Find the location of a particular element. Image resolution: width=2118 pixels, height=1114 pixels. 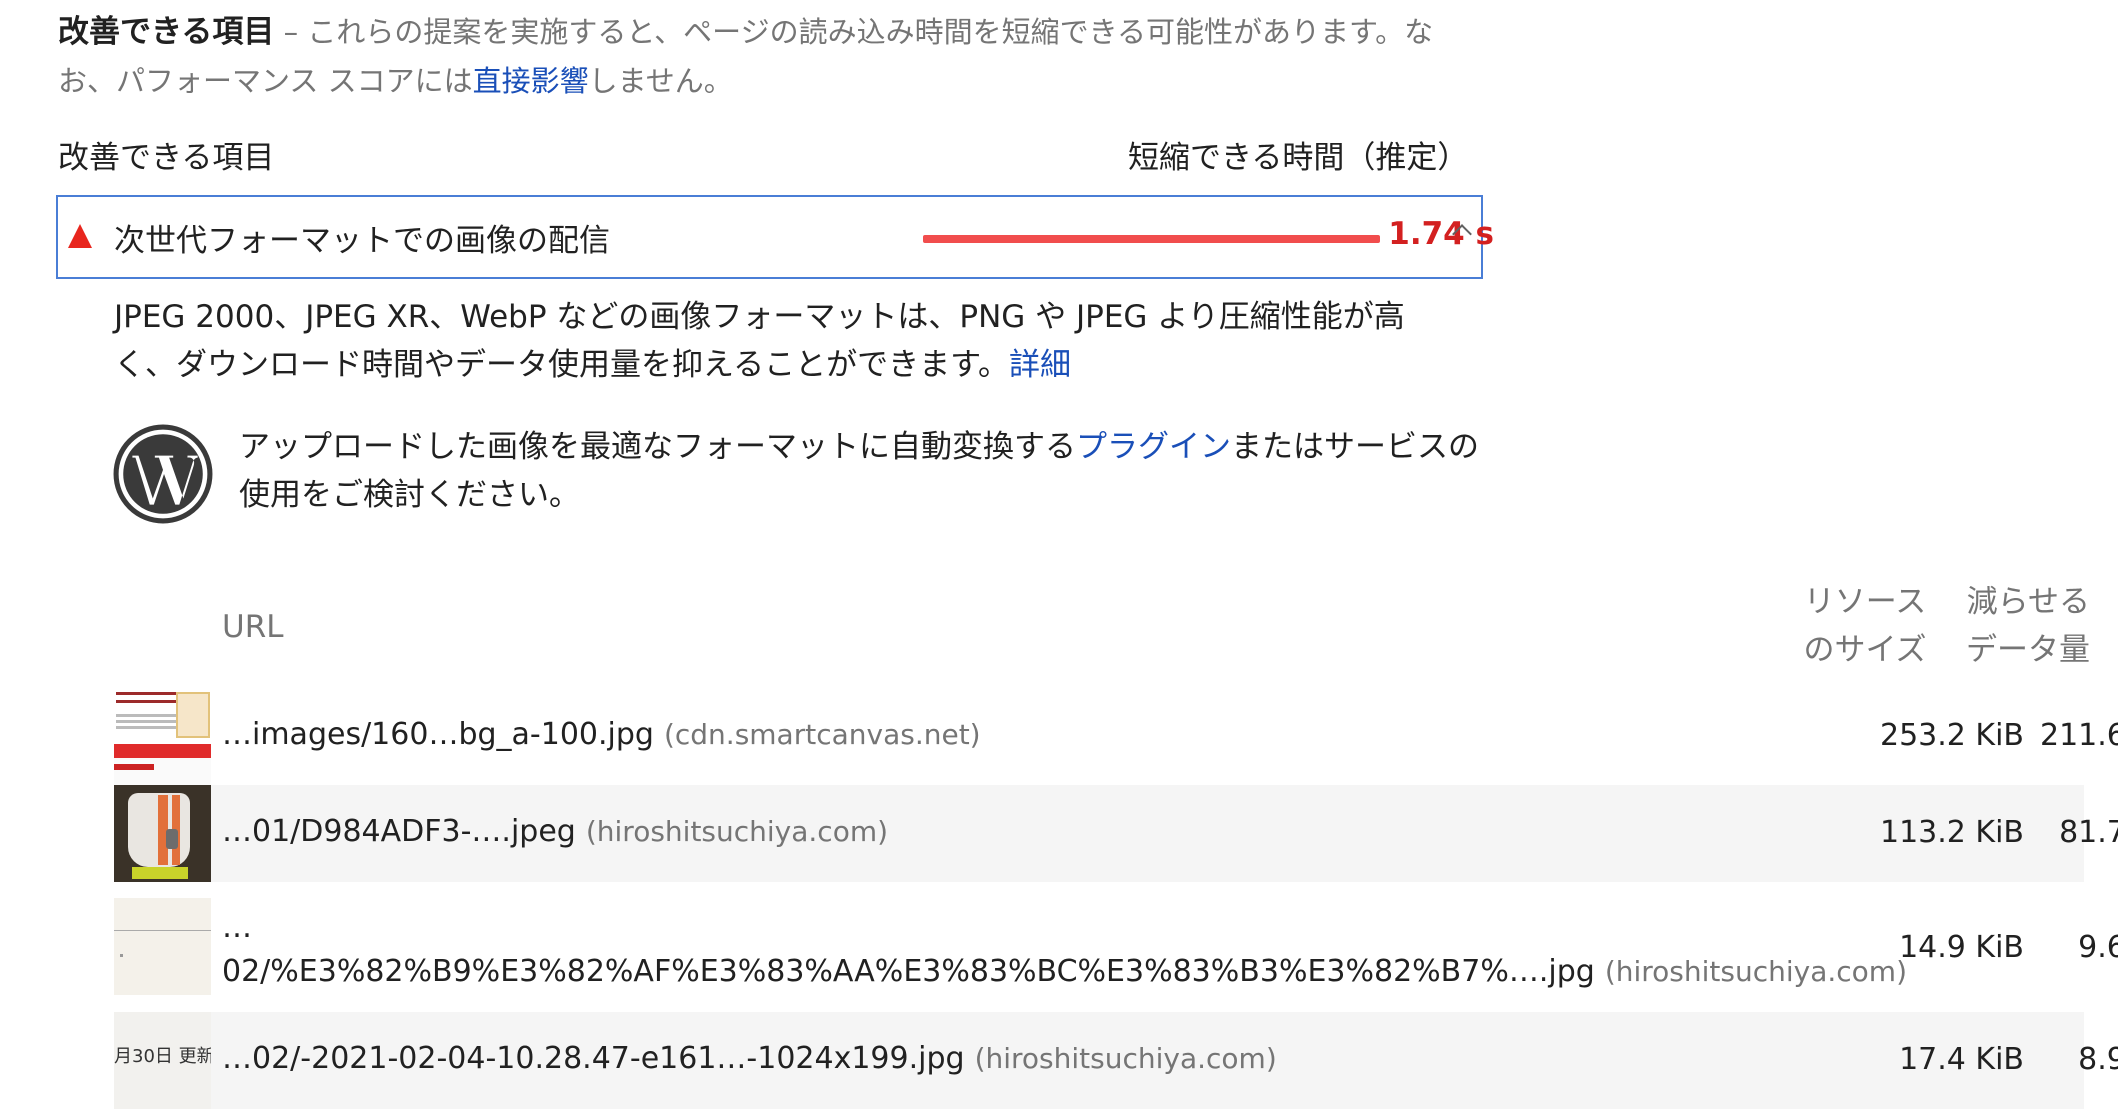

opportunities-intro-tail: しません。 is located at coordinates (660, 81).